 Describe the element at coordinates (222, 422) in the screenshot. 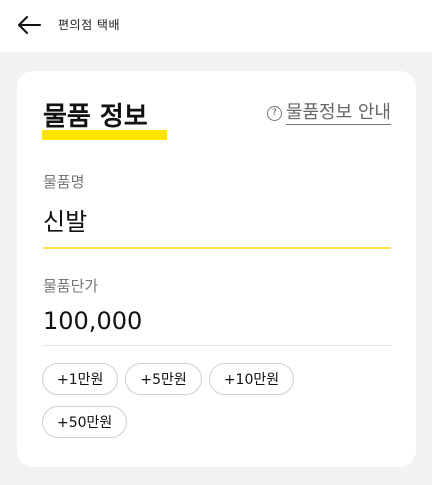

I see `quick-amount-row: +50만원` at that location.